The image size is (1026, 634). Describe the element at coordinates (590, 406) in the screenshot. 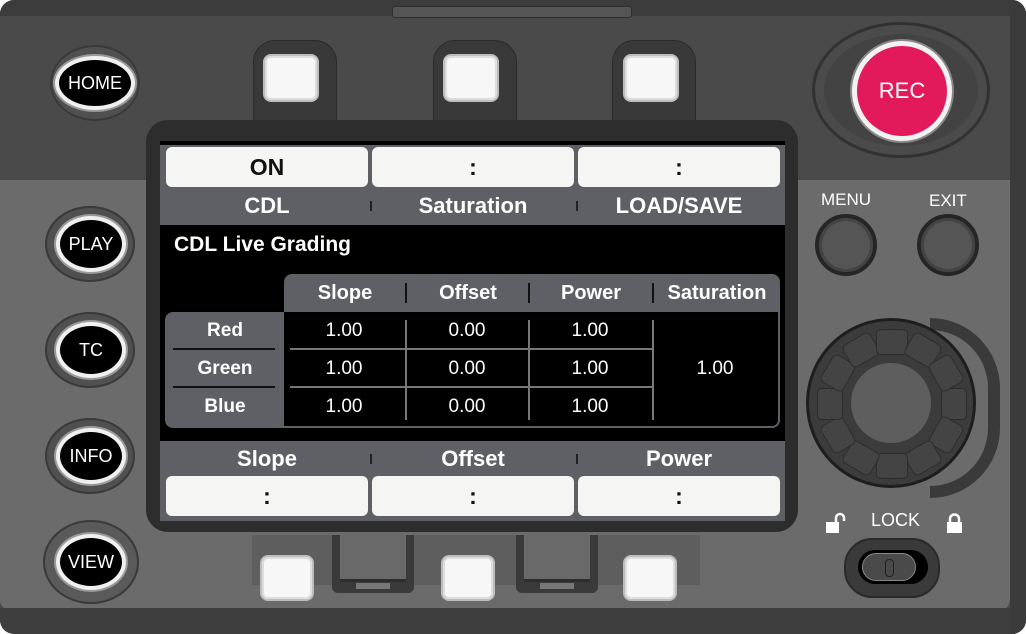

I see `cell-blue-power: 1.00` at that location.